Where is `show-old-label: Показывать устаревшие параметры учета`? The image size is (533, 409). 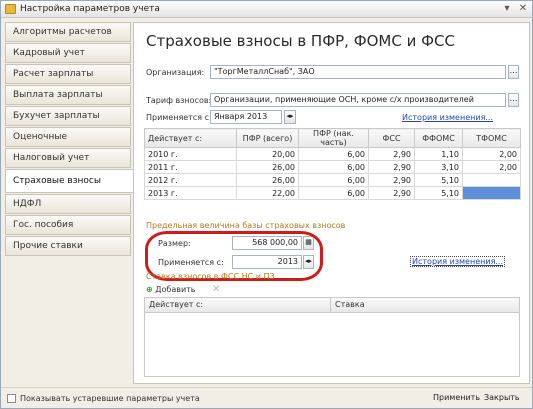 show-old-label: Показывать устаревшие параметры учета is located at coordinates (110, 398).